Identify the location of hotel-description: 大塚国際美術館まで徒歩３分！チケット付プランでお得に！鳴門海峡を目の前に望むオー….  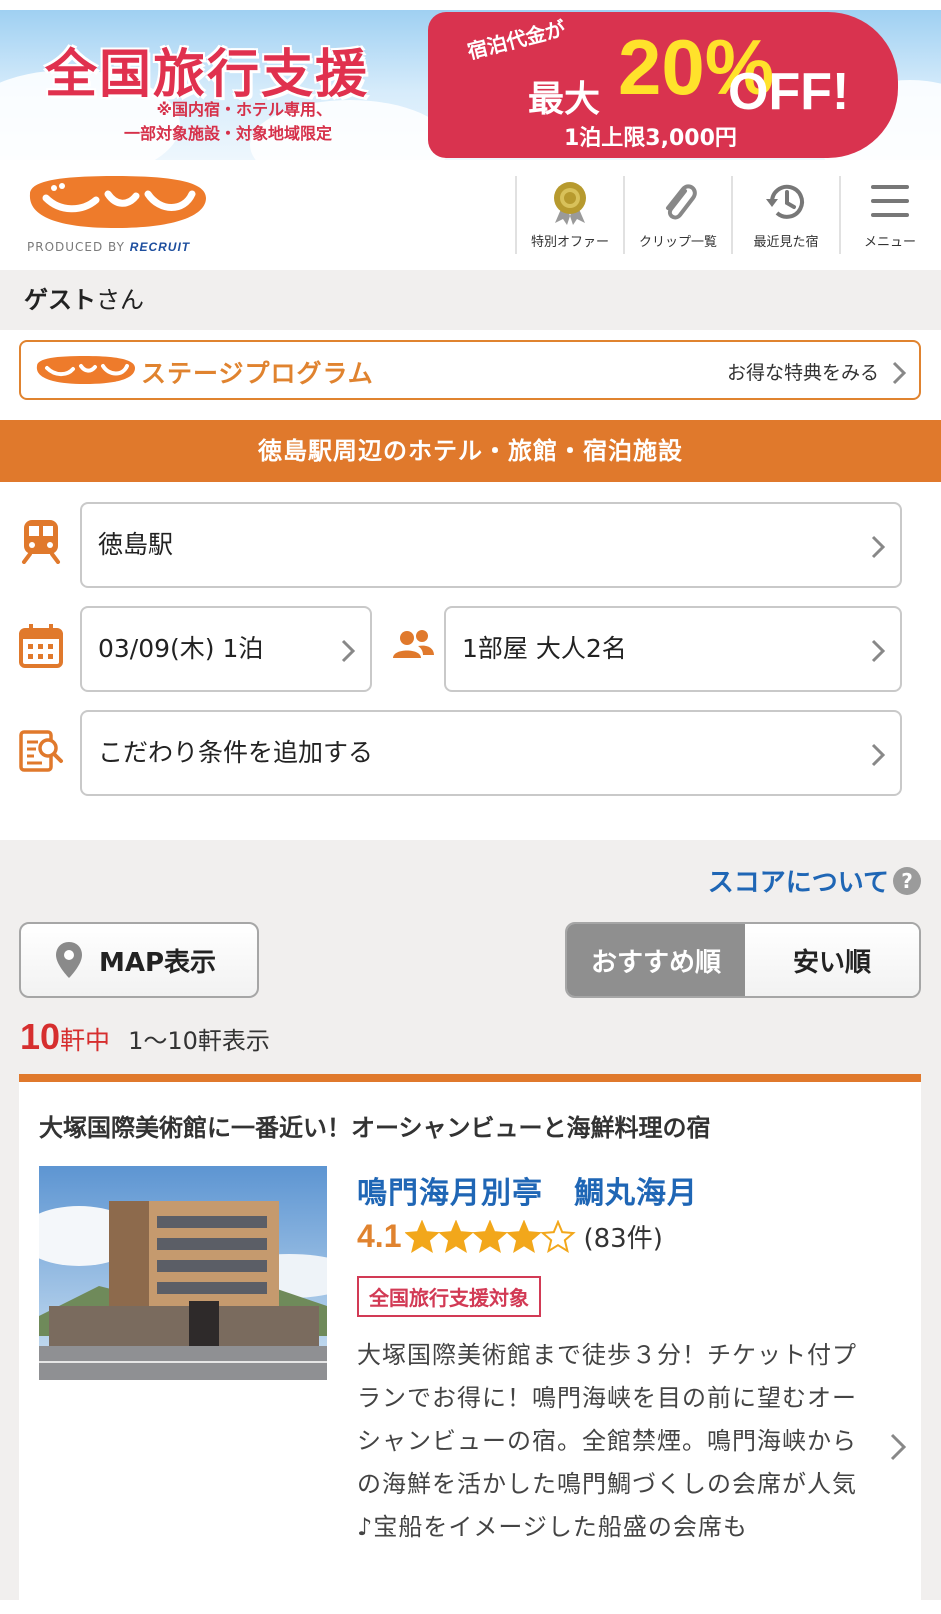
(607, 1441).